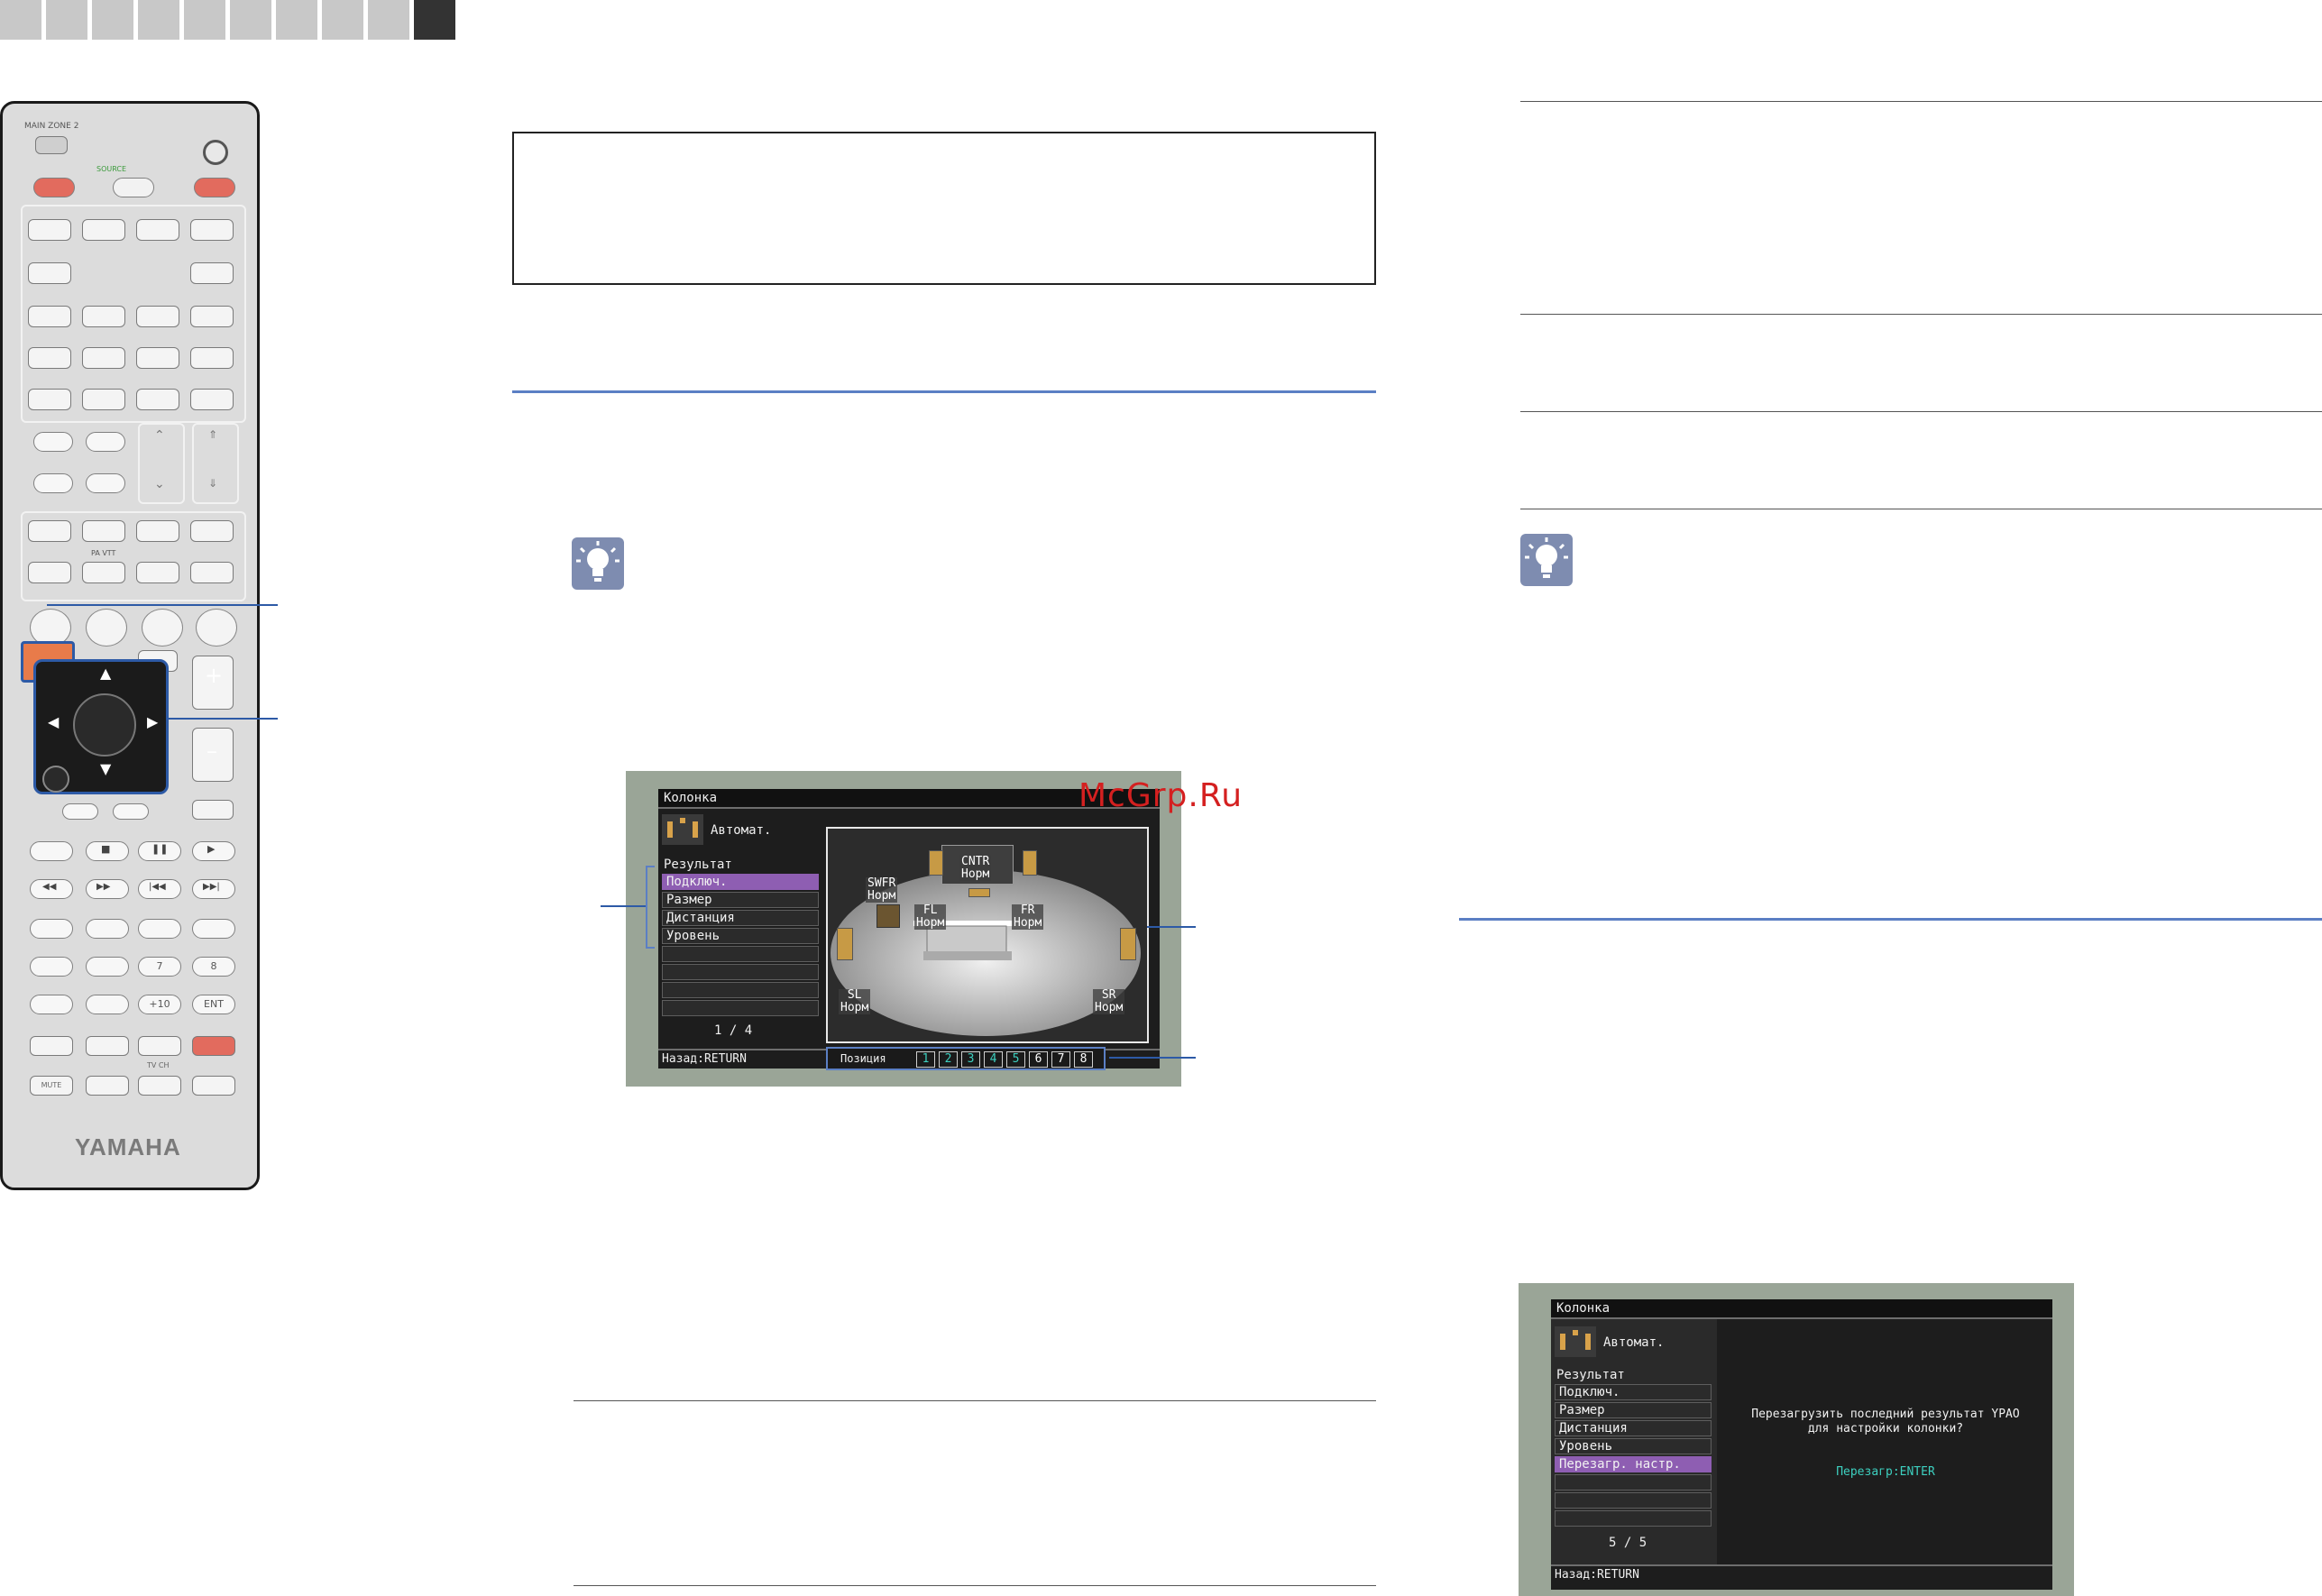 The width and height of the screenshot is (2322, 1596). What do you see at coordinates (159, 967) in the screenshot?
I see `number-7-button: 7` at bounding box center [159, 967].